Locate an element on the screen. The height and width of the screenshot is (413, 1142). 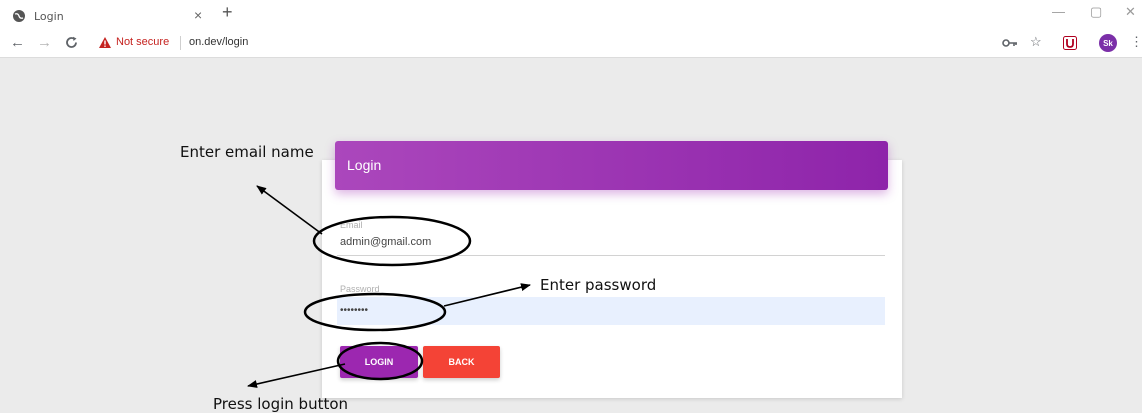
email-label: Email is located at coordinates (351, 225).